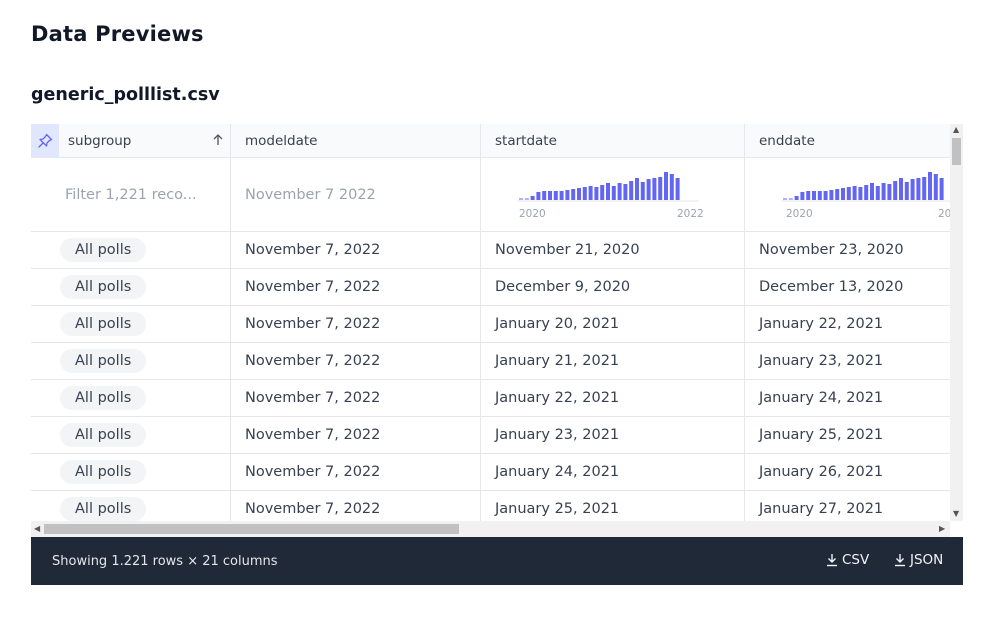 The height and width of the screenshot is (617, 992). What do you see at coordinates (251, 529) in the screenshot?
I see `horizontal-scroll-thumb` at bounding box center [251, 529].